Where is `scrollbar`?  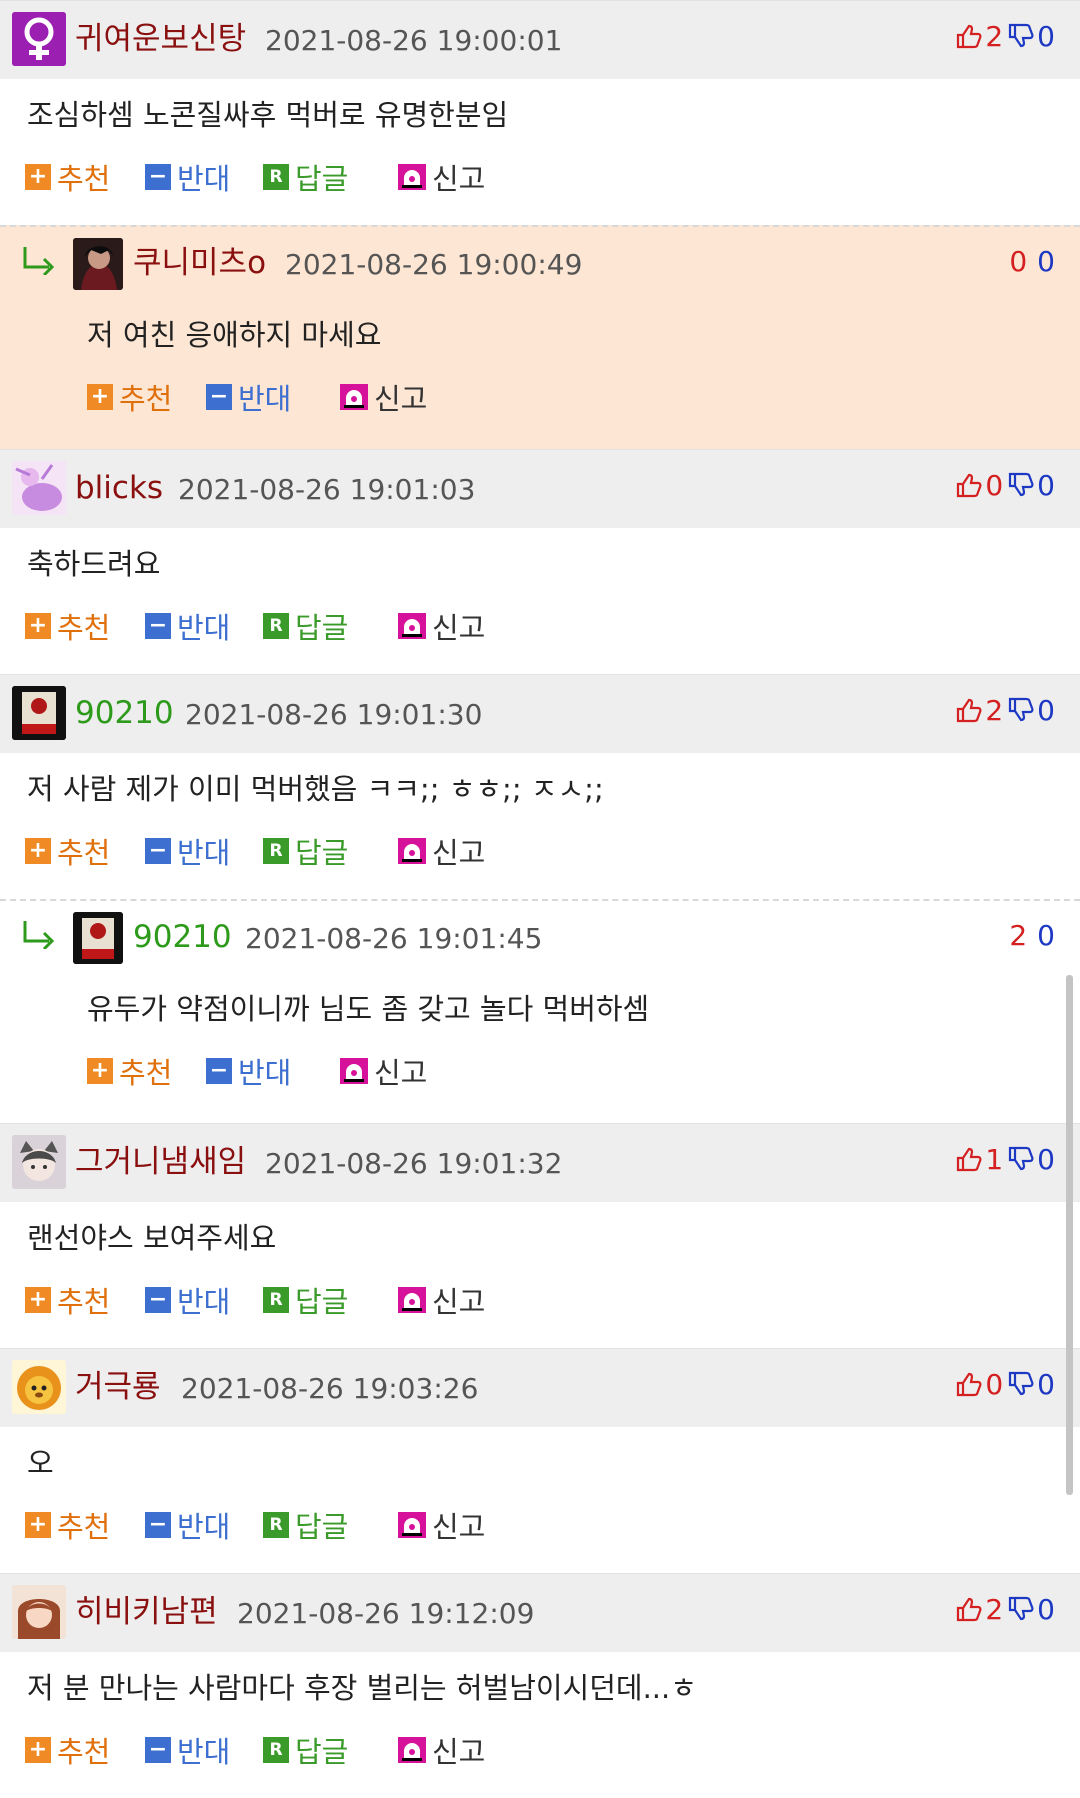 scrollbar is located at coordinates (1069, 1235).